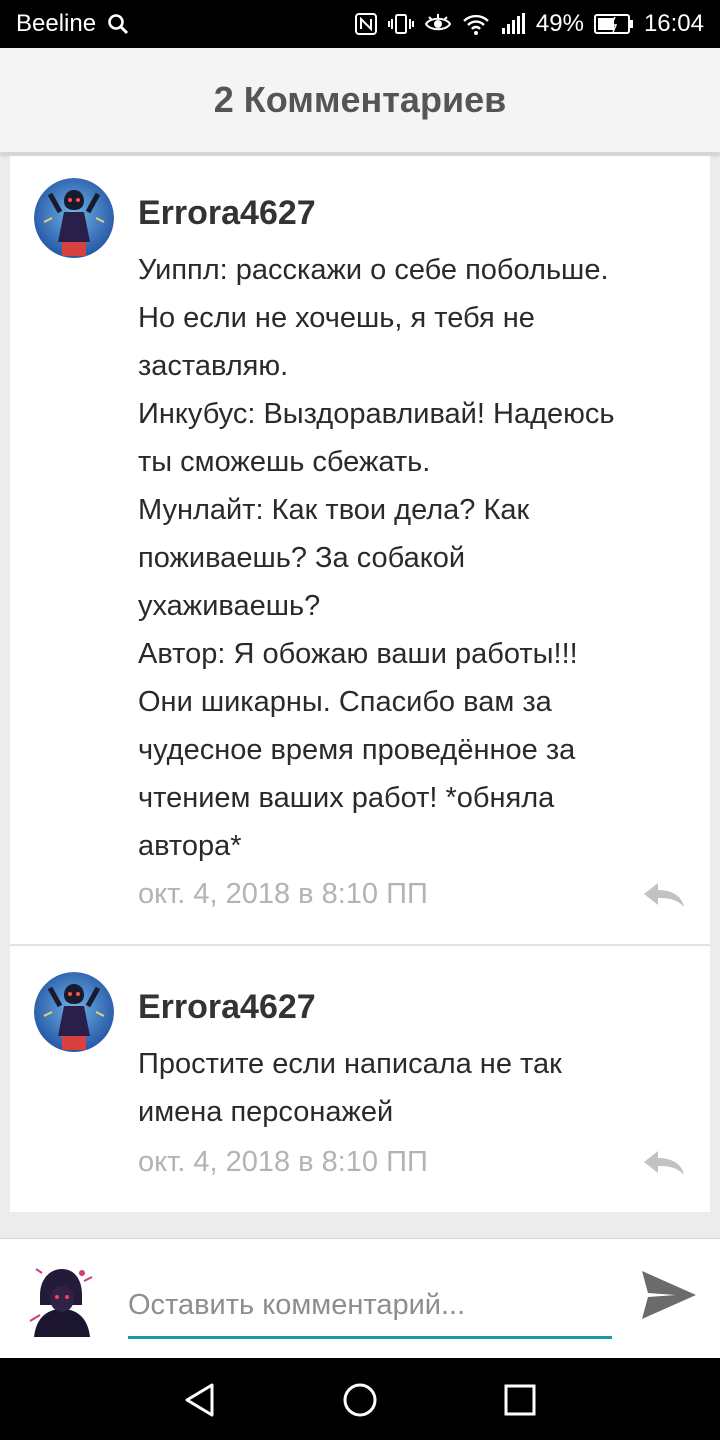 This screenshot has width=720, height=1440. Describe the element at coordinates (559, 23) in the screenshot. I see `battery-percent: 49%` at that location.